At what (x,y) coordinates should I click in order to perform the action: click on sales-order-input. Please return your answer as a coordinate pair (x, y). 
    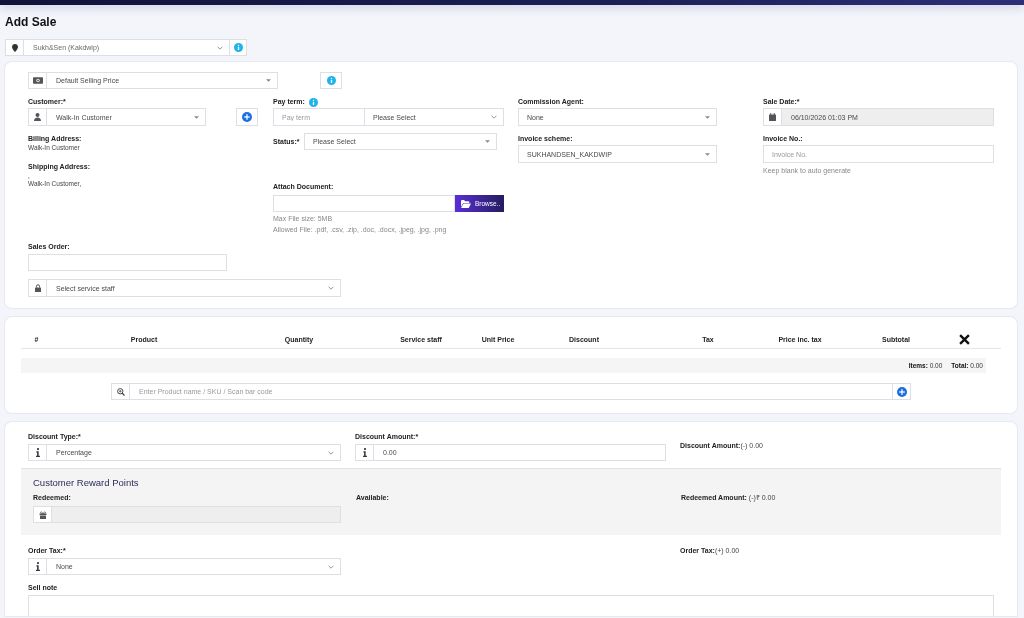
    Looking at the image, I should click on (127, 262).